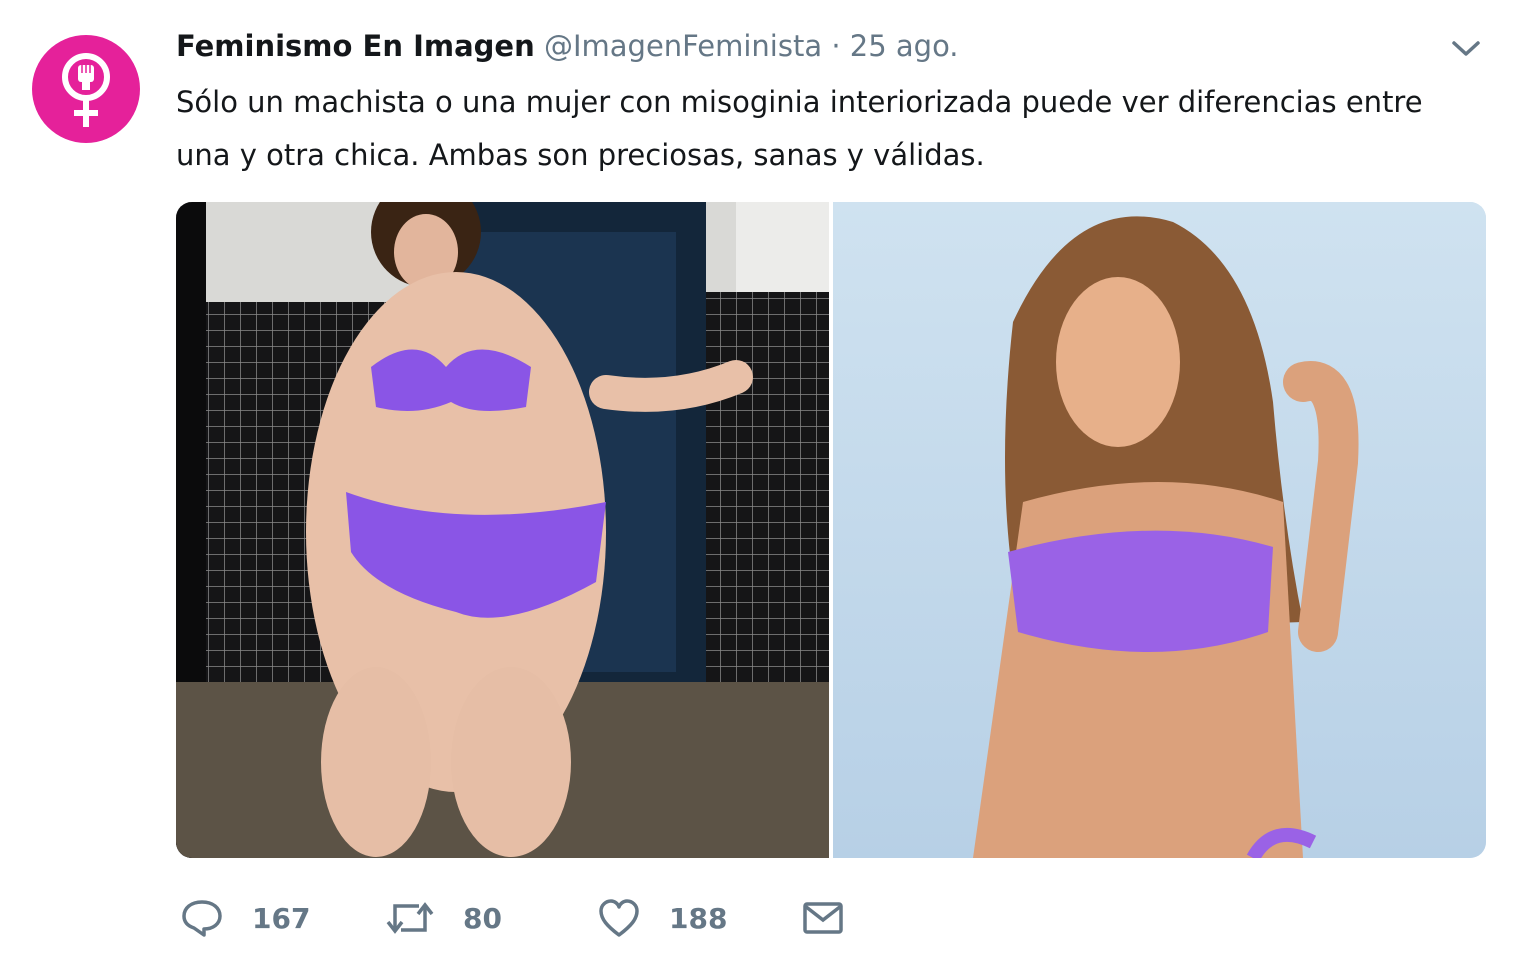 This screenshot has width=1516, height=955. I want to click on reply-button: 167, so click(282, 918).